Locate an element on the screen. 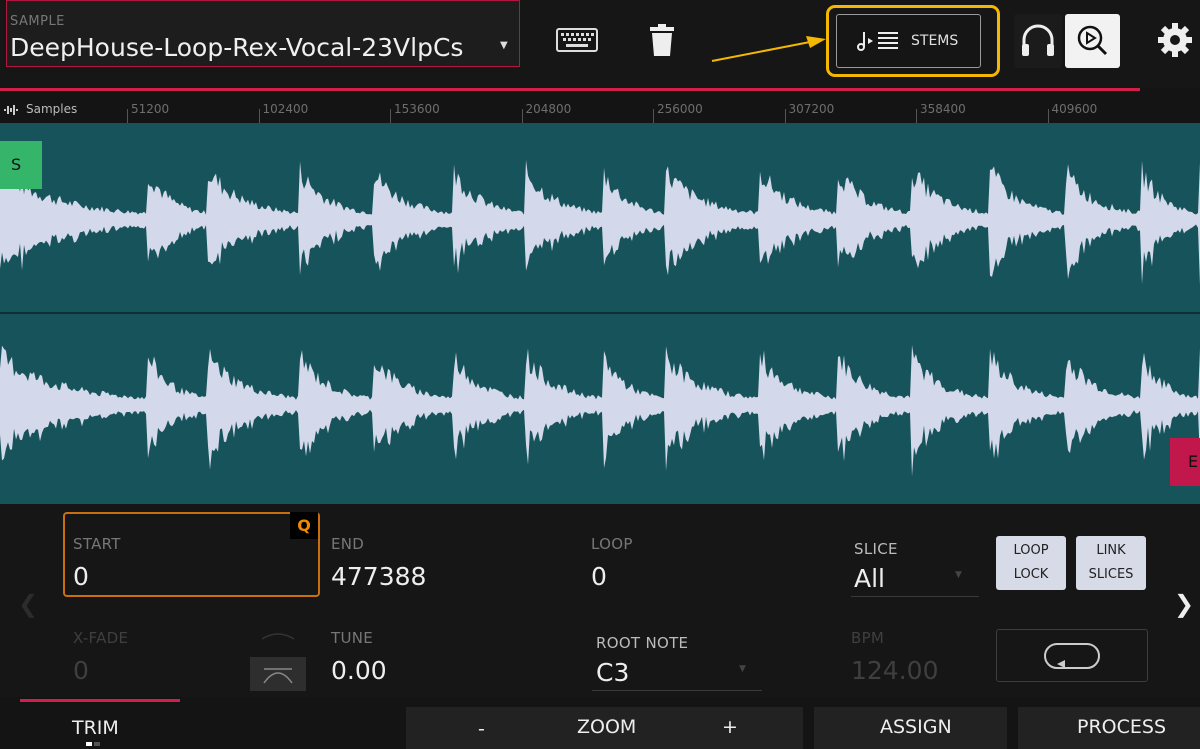 The width and height of the screenshot is (1200, 749). end-value: 477388 is located at coordinates (378, 576).